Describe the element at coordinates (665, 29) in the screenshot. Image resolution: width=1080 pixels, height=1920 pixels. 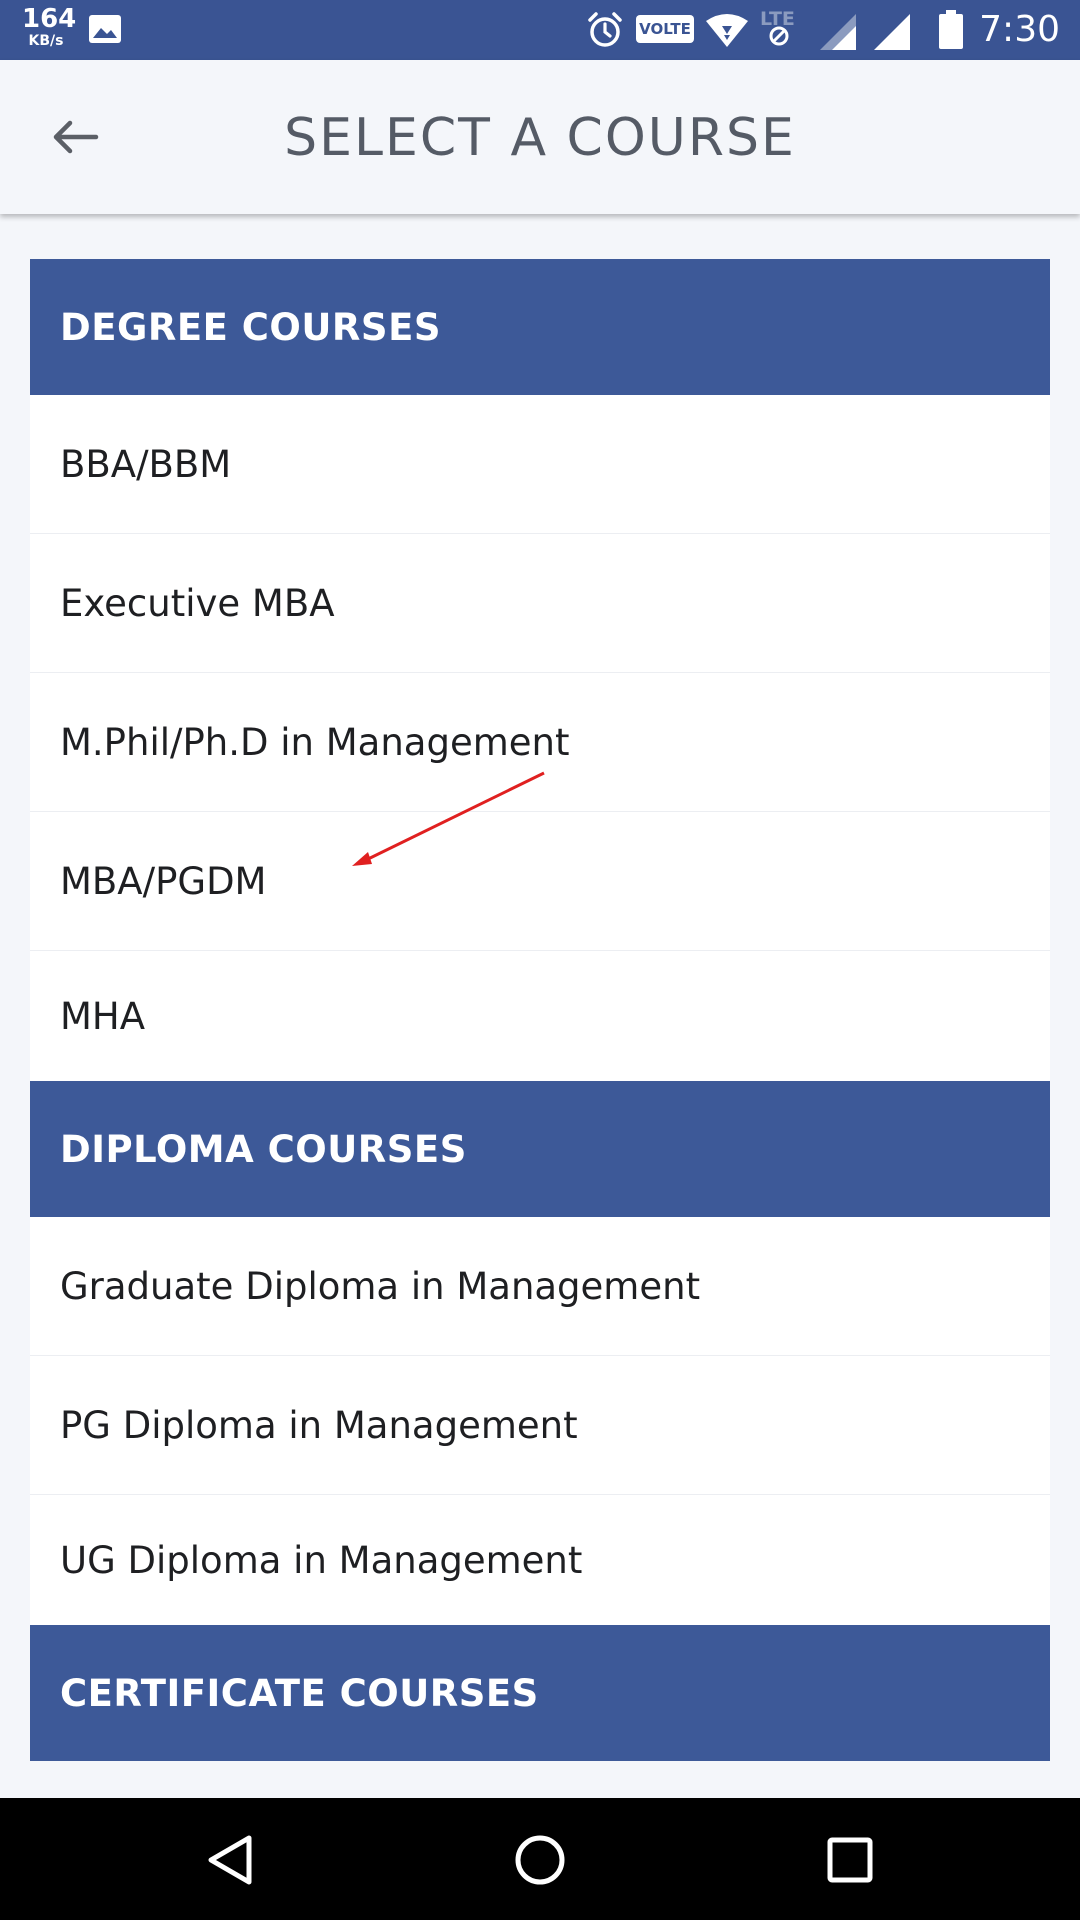
I see `volte-badge: VOLTE` at that location.